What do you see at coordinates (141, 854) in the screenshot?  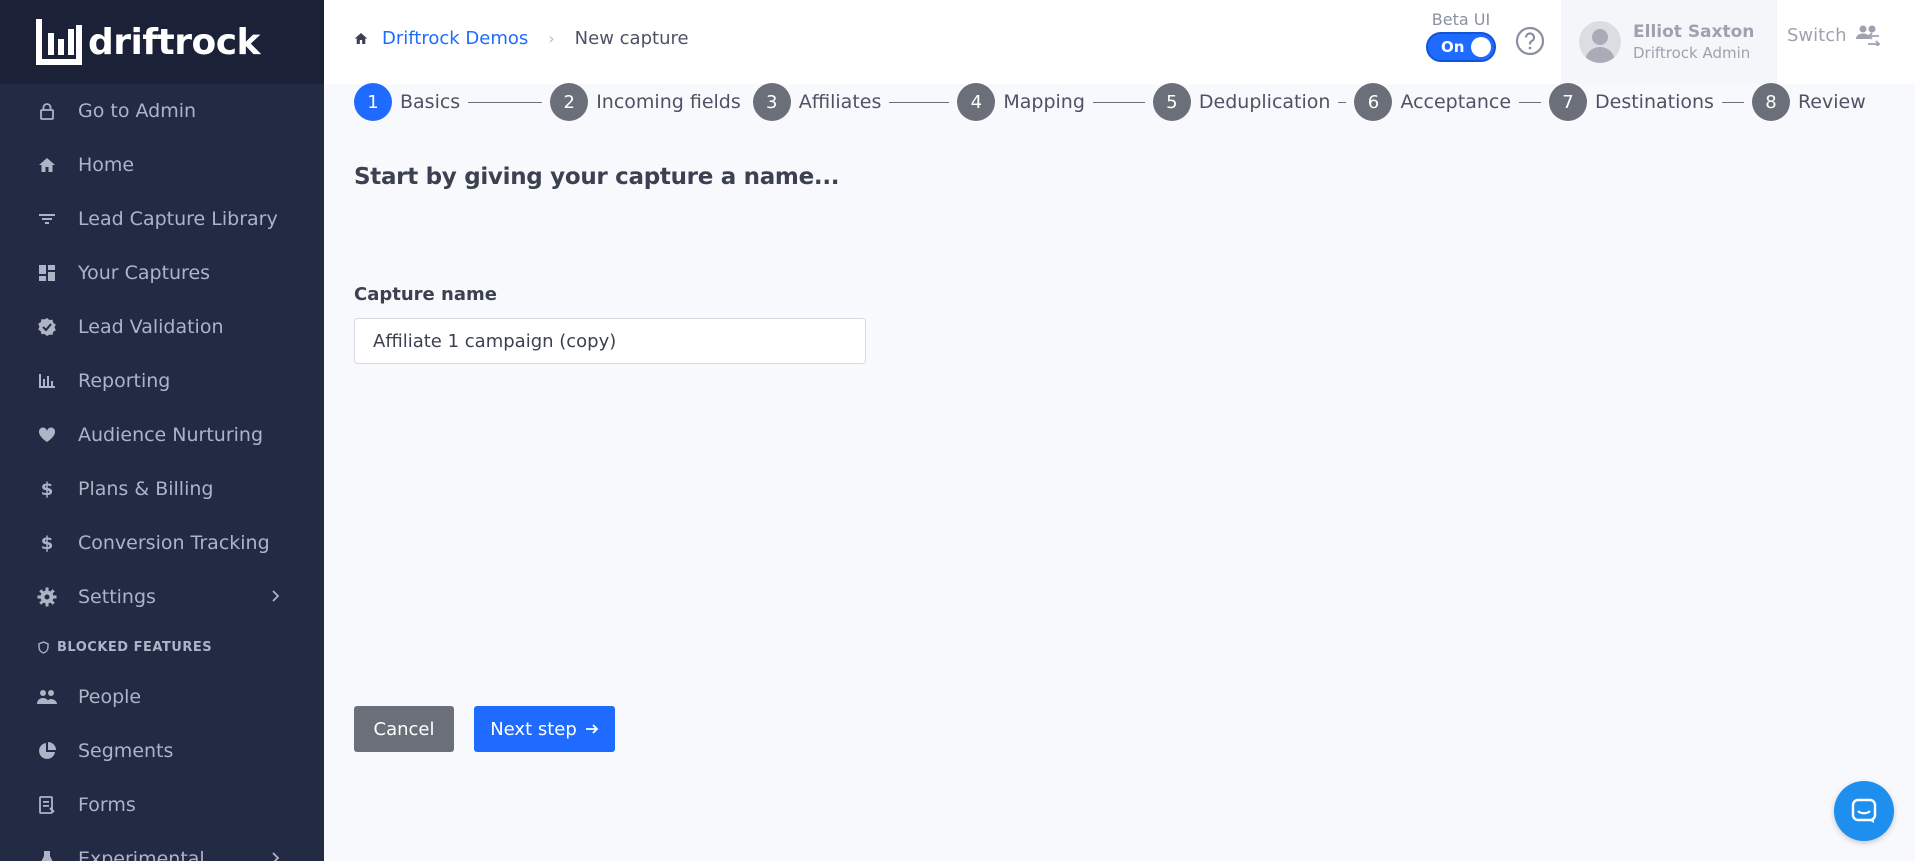 I see `sidebar-item-label: Experimental` at bounding box center [141, 854].